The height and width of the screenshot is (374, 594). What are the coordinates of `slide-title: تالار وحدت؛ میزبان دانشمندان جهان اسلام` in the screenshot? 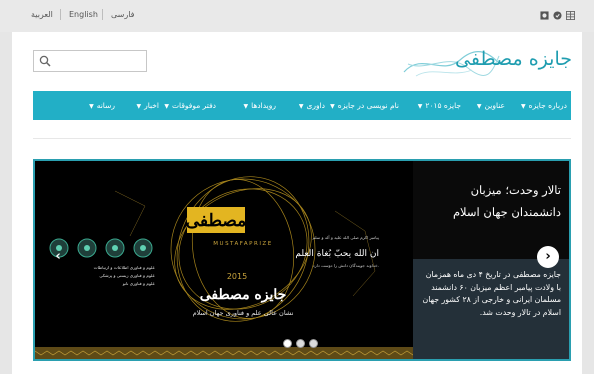 It's located at (492, 201).